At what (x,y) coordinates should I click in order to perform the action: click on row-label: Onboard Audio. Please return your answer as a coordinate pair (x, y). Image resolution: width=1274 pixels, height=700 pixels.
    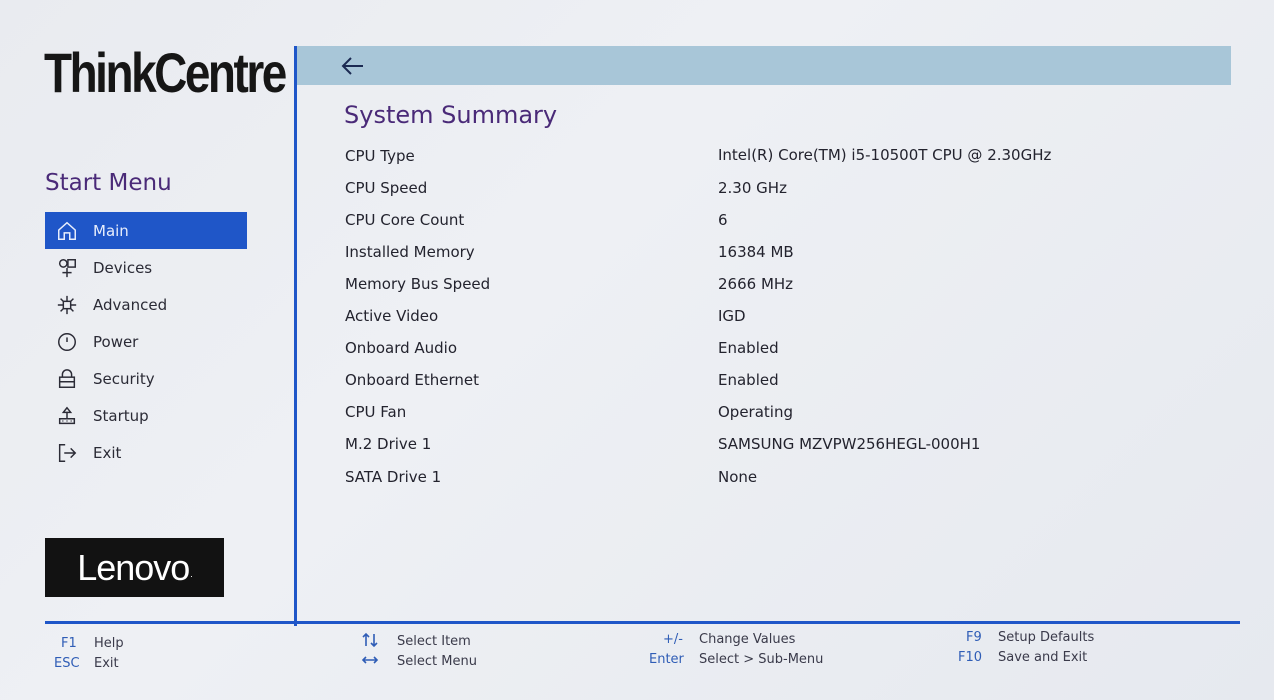
    Looking at the image, I should click on (401, 348).